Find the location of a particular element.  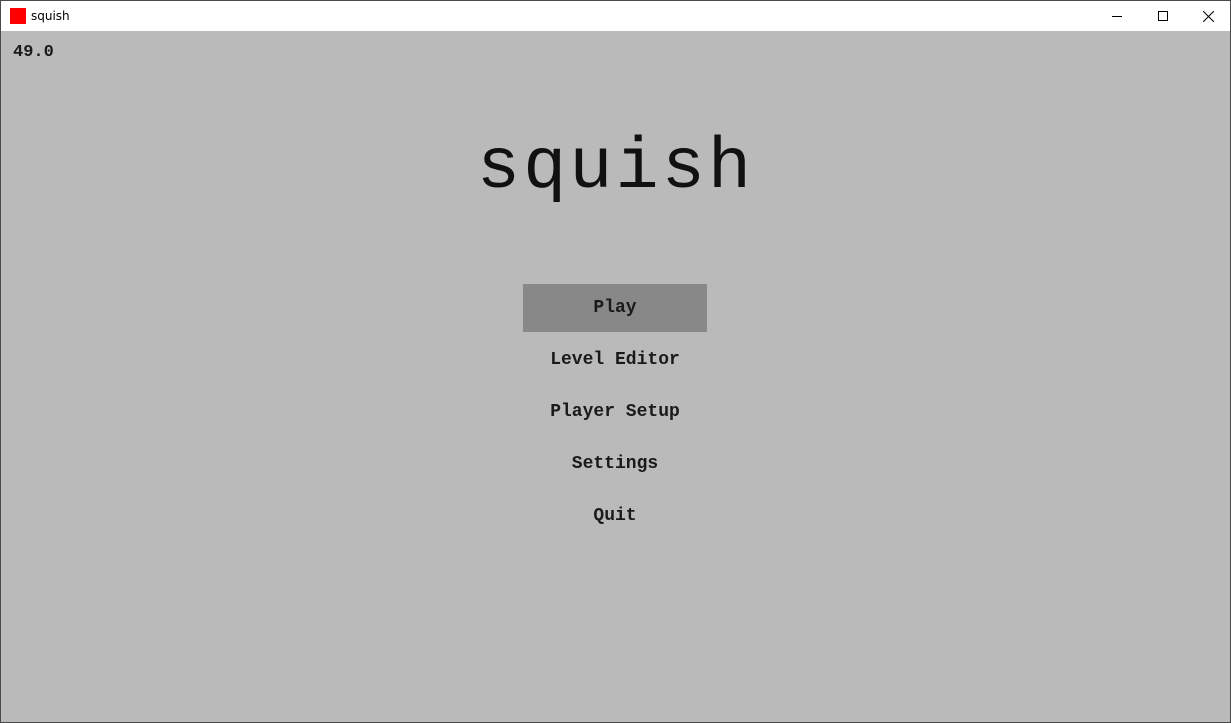

menu-player-setup-button: Player Setup is located at coordinates (615, 412).